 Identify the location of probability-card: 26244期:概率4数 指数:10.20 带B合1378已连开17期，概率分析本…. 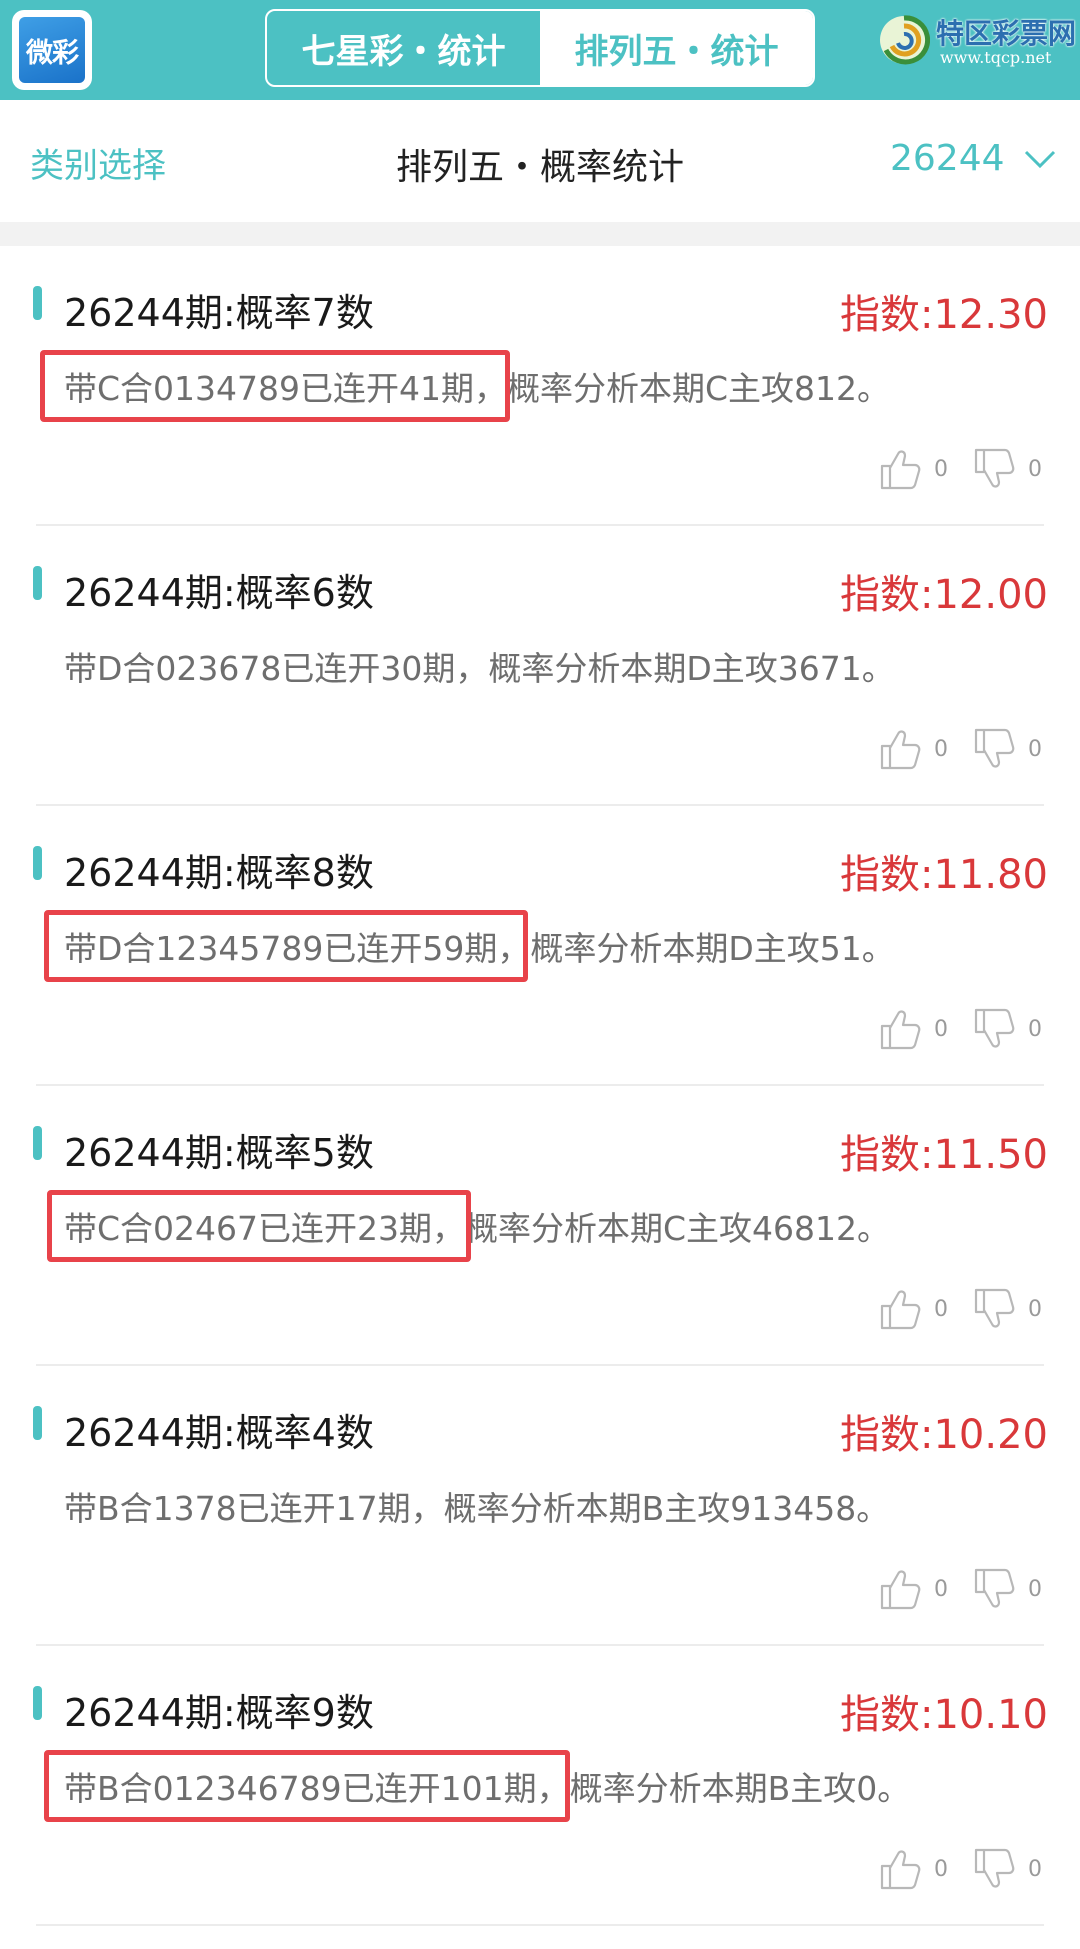
(540, 1506).